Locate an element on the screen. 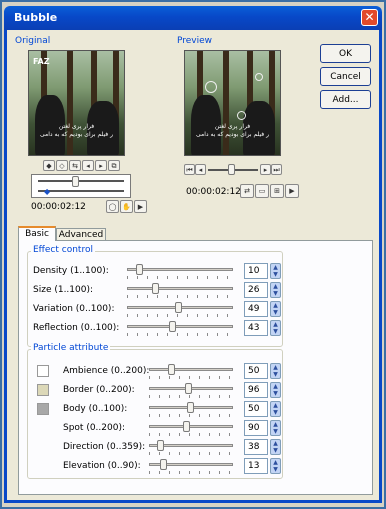  effect-control-value-field: 43 is located at coordinates (256, 328).